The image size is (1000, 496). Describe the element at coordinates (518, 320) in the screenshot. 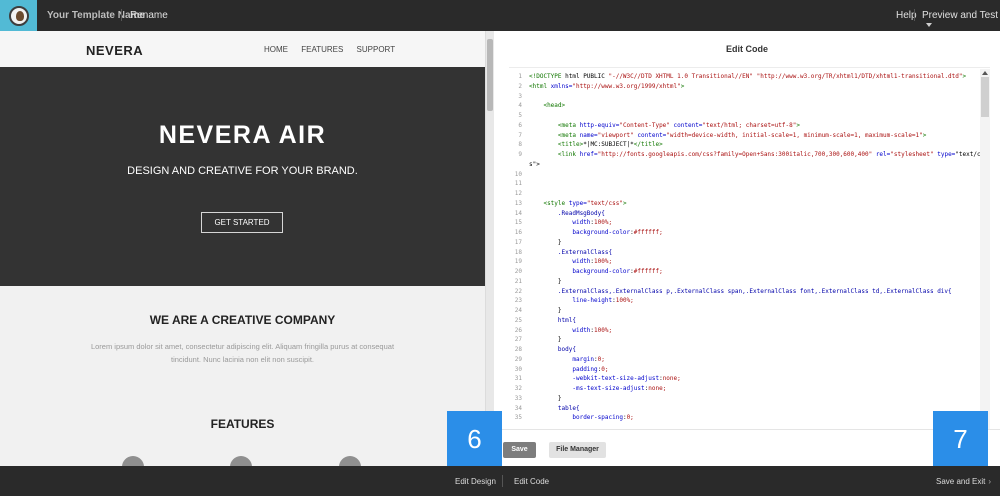

I see `line-number: 25` at that location.